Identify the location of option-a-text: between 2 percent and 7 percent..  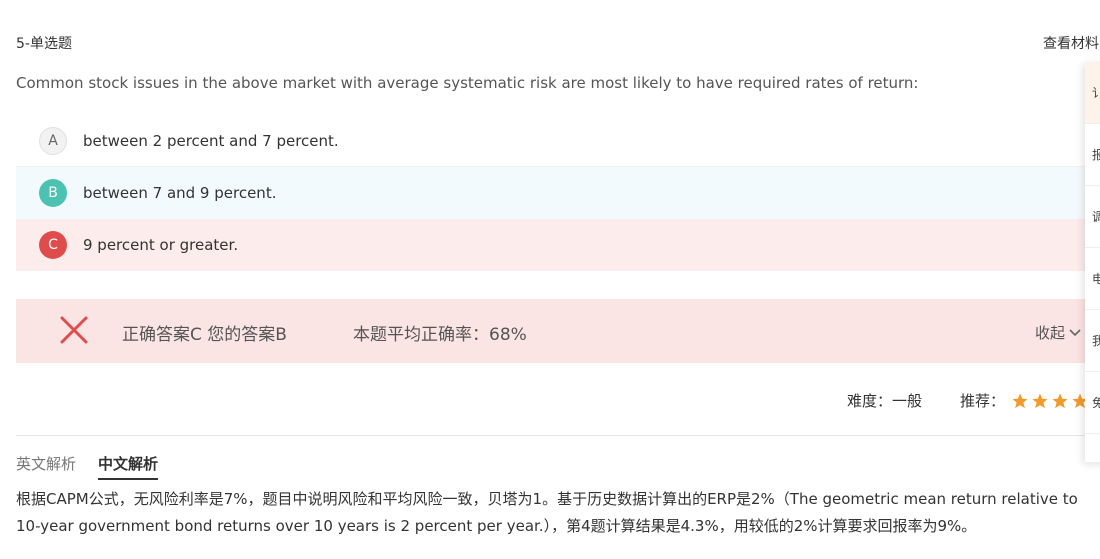
(211, 140).